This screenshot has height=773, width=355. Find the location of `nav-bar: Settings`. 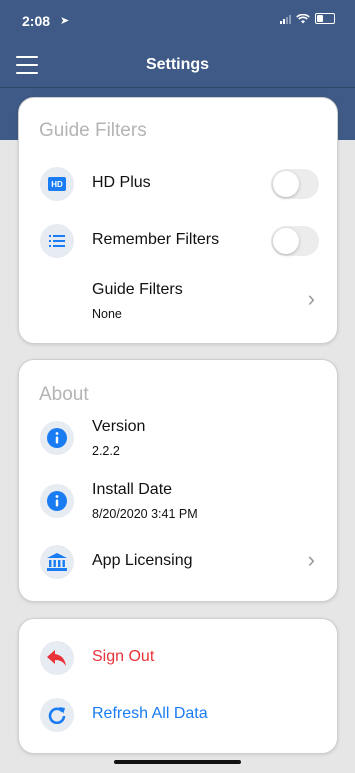

nav-bar: Settings is located at coordinates (177, 66).